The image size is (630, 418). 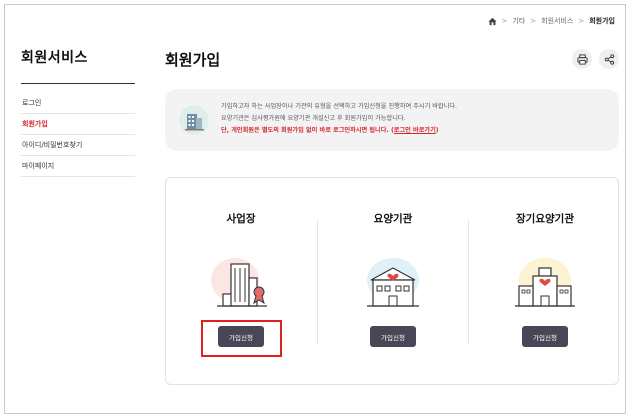 What do you see at coordinates (78, 124) in the screenshot?
I see `sidebar-item-signup: 회원가입` at bounding box center [78, 124].